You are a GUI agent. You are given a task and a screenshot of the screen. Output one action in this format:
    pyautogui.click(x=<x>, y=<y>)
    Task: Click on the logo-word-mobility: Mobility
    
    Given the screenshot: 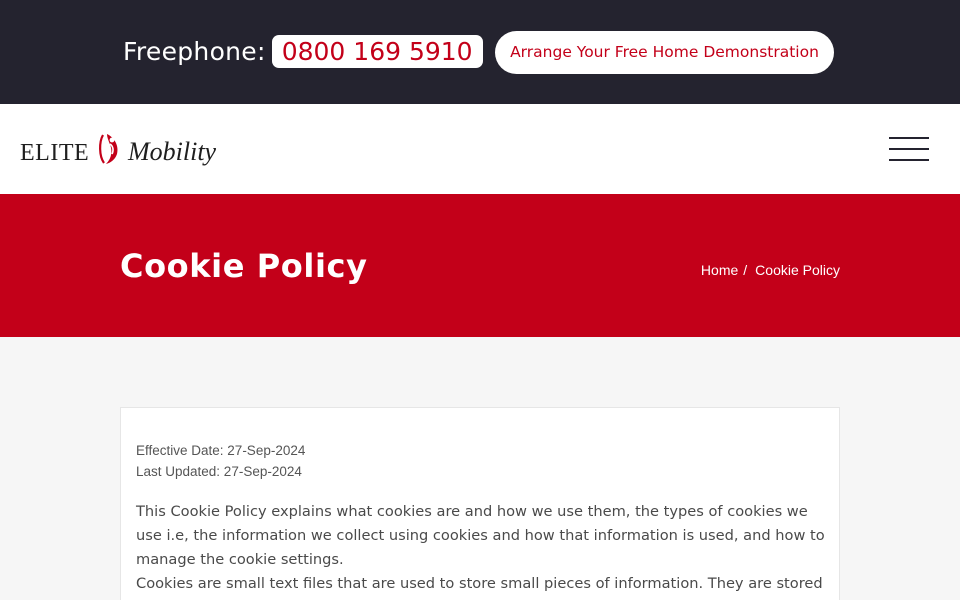 What is the action you would take?
    pyautogui.click(x=172, y=151)
    